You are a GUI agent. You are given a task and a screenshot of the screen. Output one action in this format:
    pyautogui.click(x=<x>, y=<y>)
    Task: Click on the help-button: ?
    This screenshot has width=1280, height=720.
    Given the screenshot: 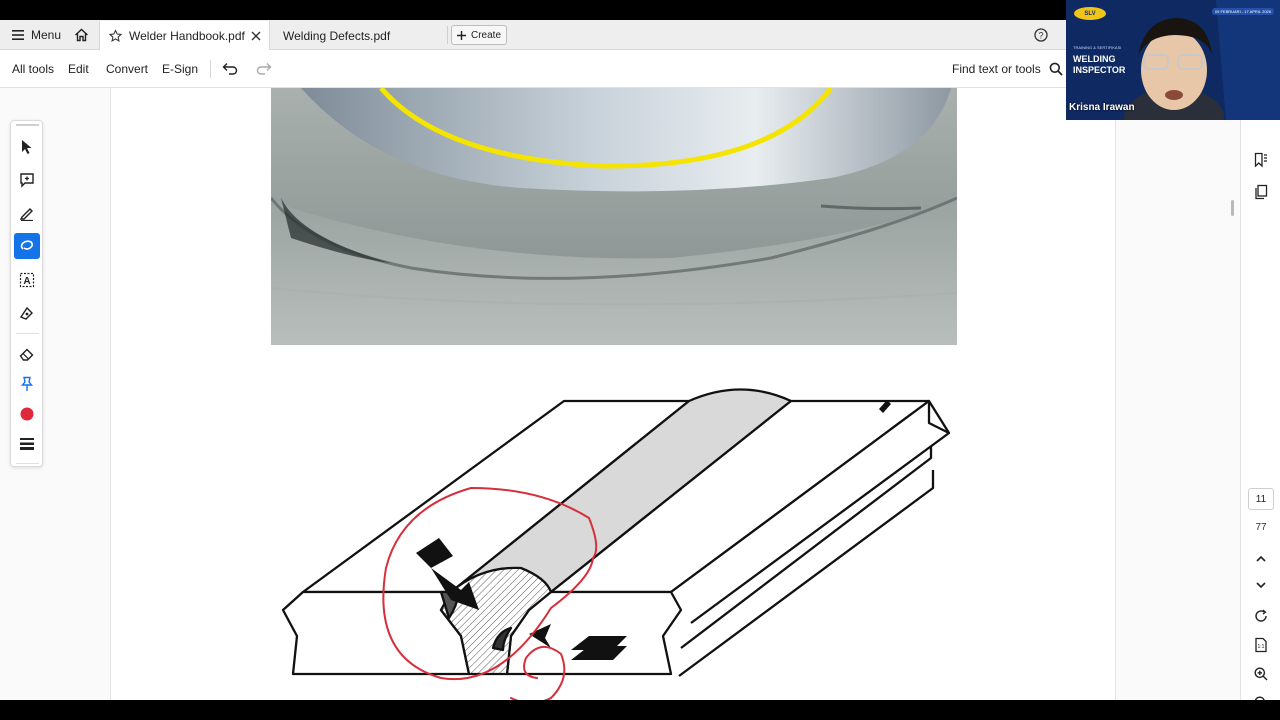 What is the action you would take?
    pyautogui.click(x=1041, y=35)
    